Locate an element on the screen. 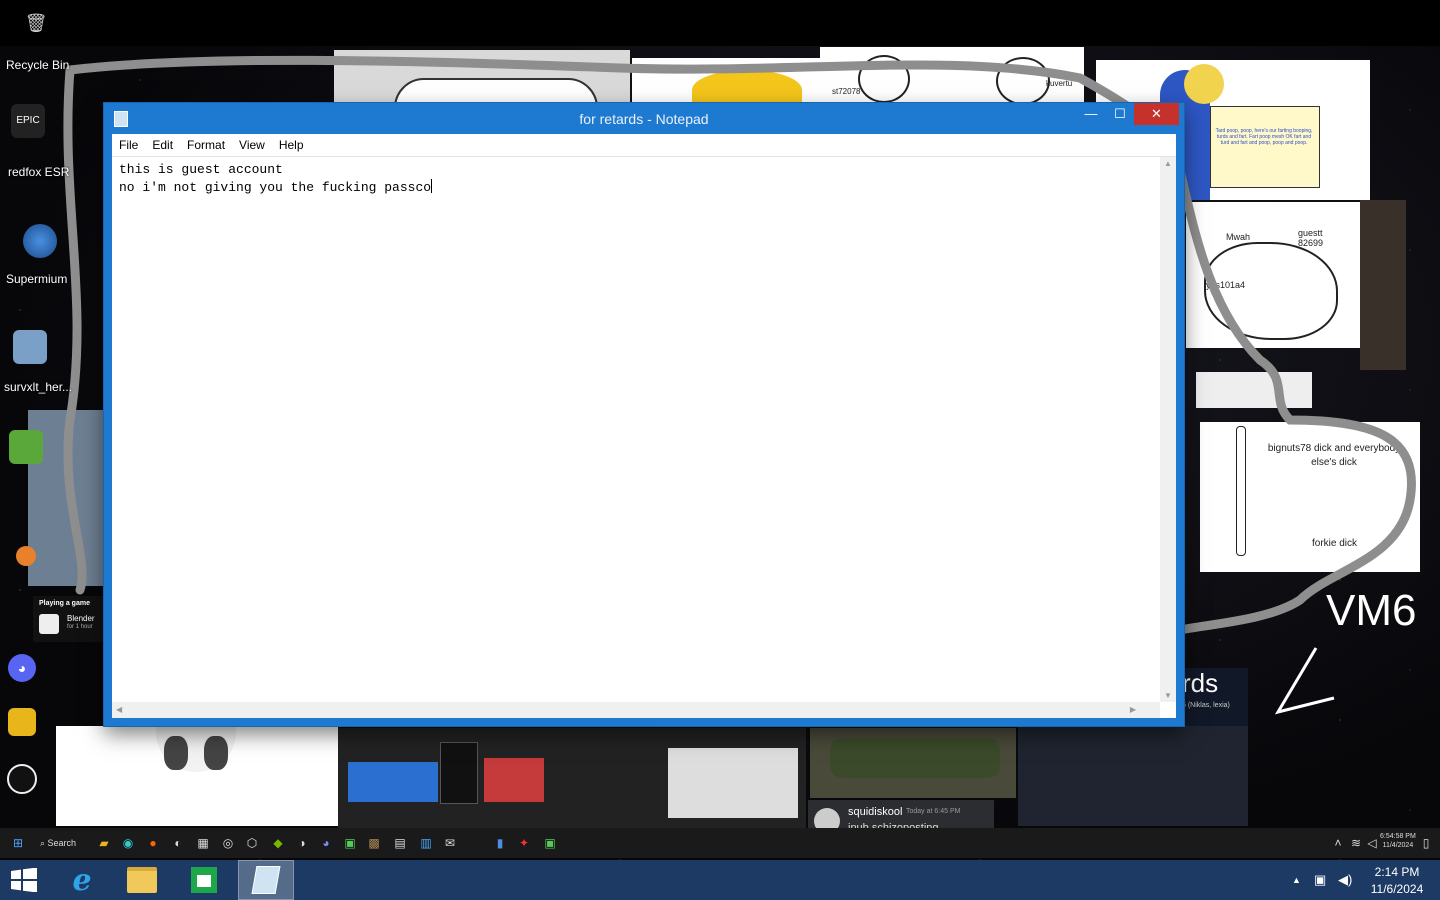  collage-cat-sketch: guestt 82699 yes101a4 Mwah is located at coordinates (1273, 275).